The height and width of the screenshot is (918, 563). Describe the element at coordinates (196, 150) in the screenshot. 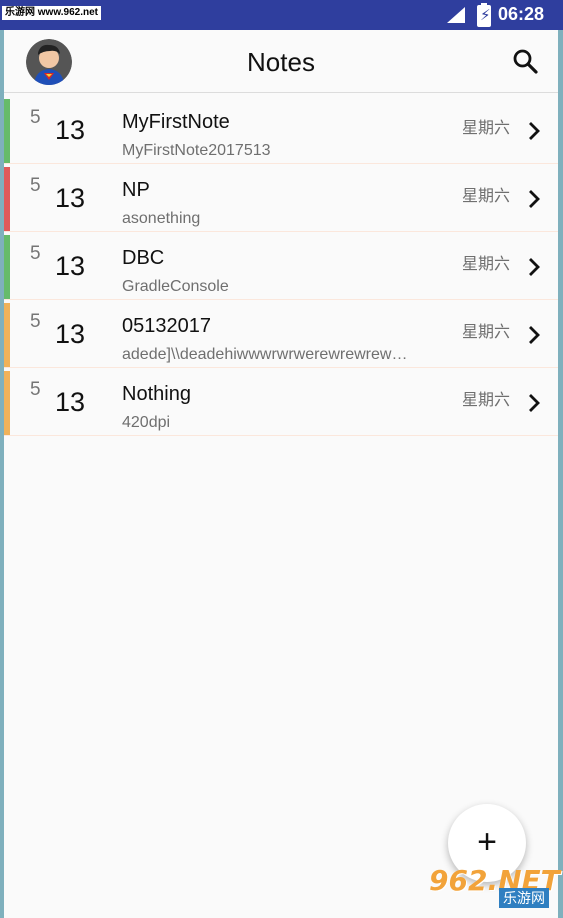

I see `note-preview: MyFirstNote2017513` at that location.